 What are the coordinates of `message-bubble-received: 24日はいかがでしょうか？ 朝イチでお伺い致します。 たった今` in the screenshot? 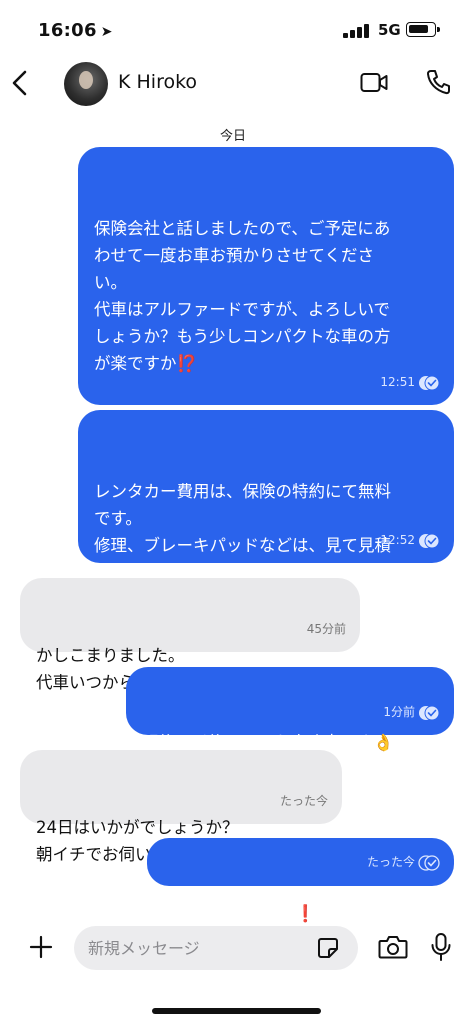 It's located at (181, 807).